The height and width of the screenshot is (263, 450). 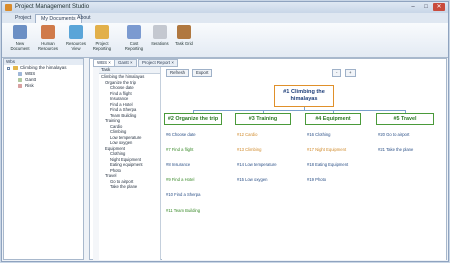 What do you see at coordinates (319, 134) in the screenshot?
I see `wbs-leaf-node: #16 Clothing` at bounding box center [319, 134].